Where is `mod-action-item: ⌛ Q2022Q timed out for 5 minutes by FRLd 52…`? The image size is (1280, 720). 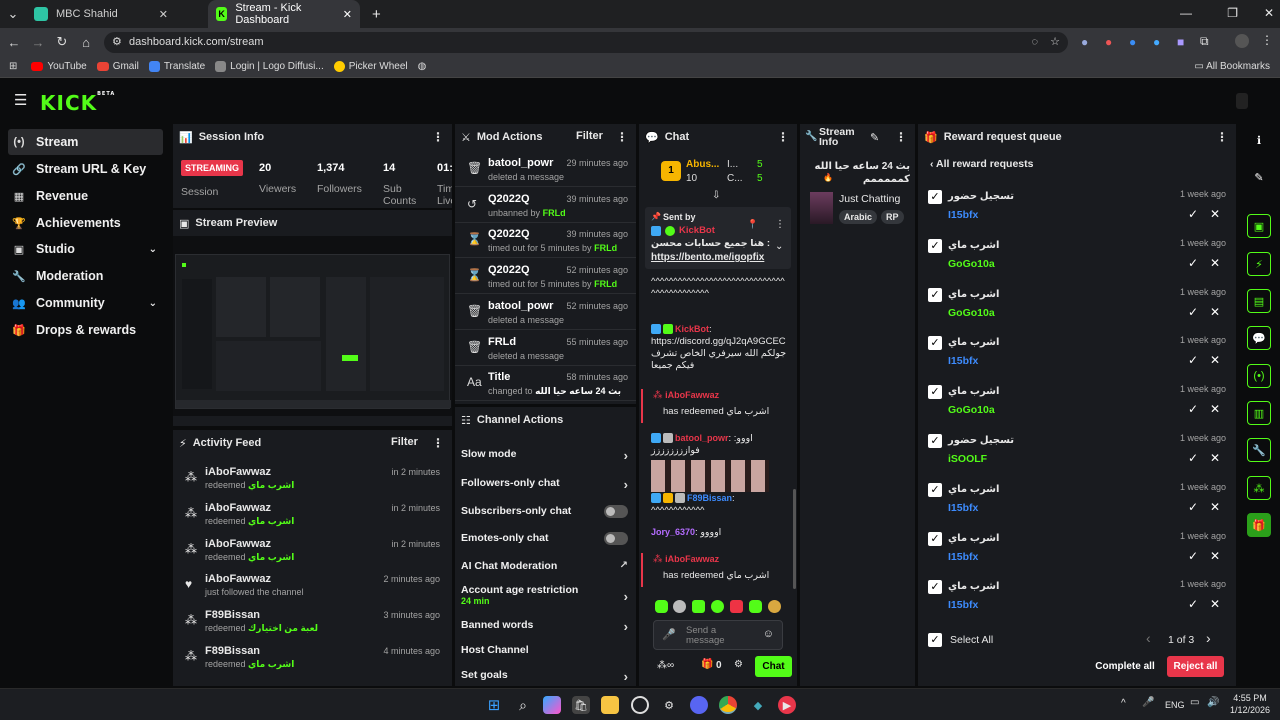
mod-action-item: ⌛ Q2022Q timed out for 5 minutes by FRLd 52… is located at coordinates (545, 276).